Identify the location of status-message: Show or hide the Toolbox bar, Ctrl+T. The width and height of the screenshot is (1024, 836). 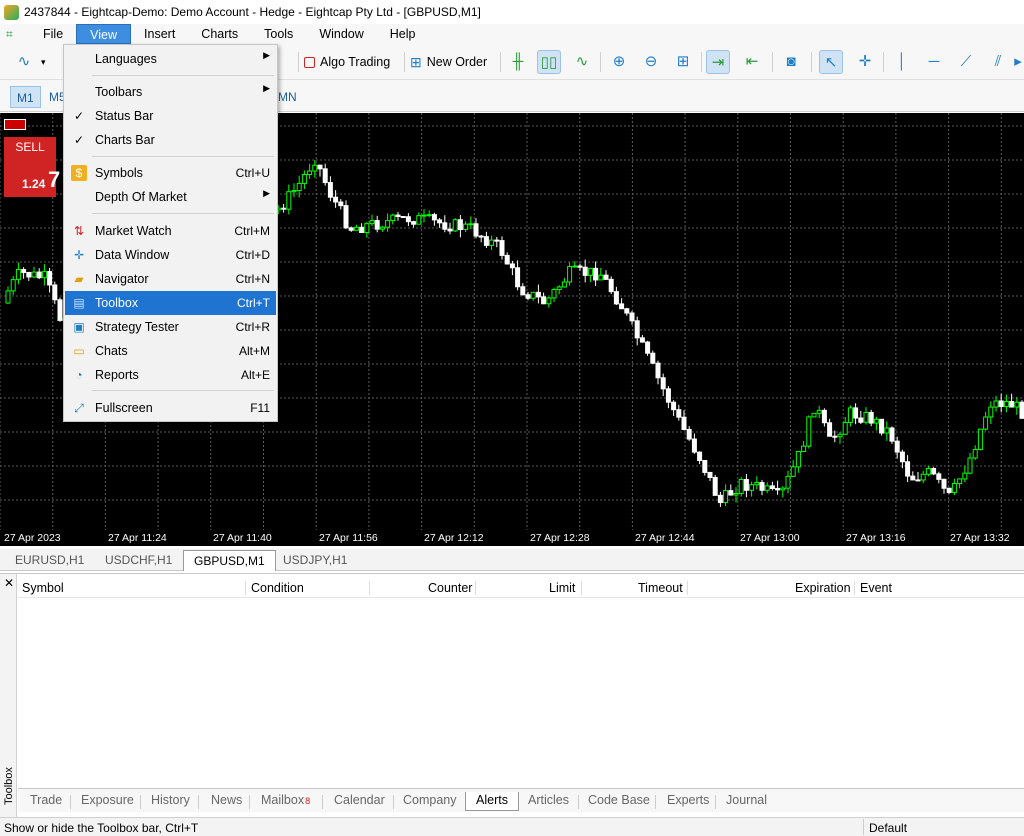
(101, 828).